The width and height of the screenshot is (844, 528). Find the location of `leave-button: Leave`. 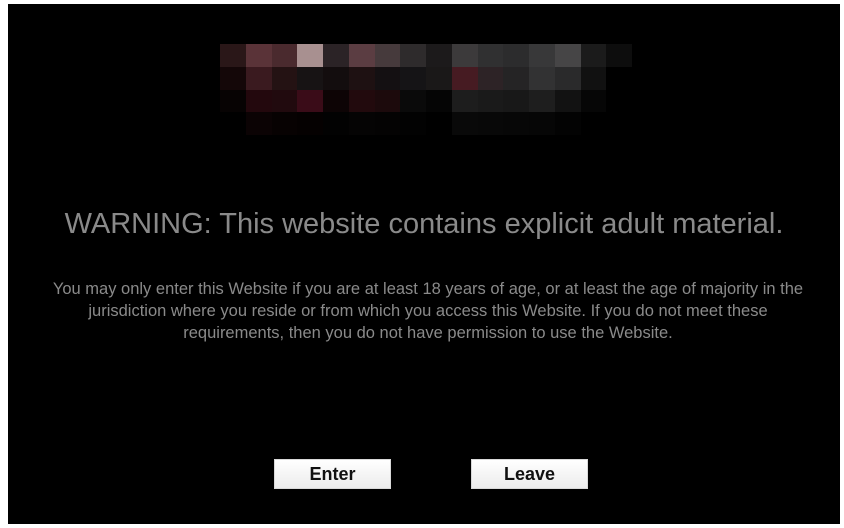

leave-button: Leave is located at coordinates (529, 474).